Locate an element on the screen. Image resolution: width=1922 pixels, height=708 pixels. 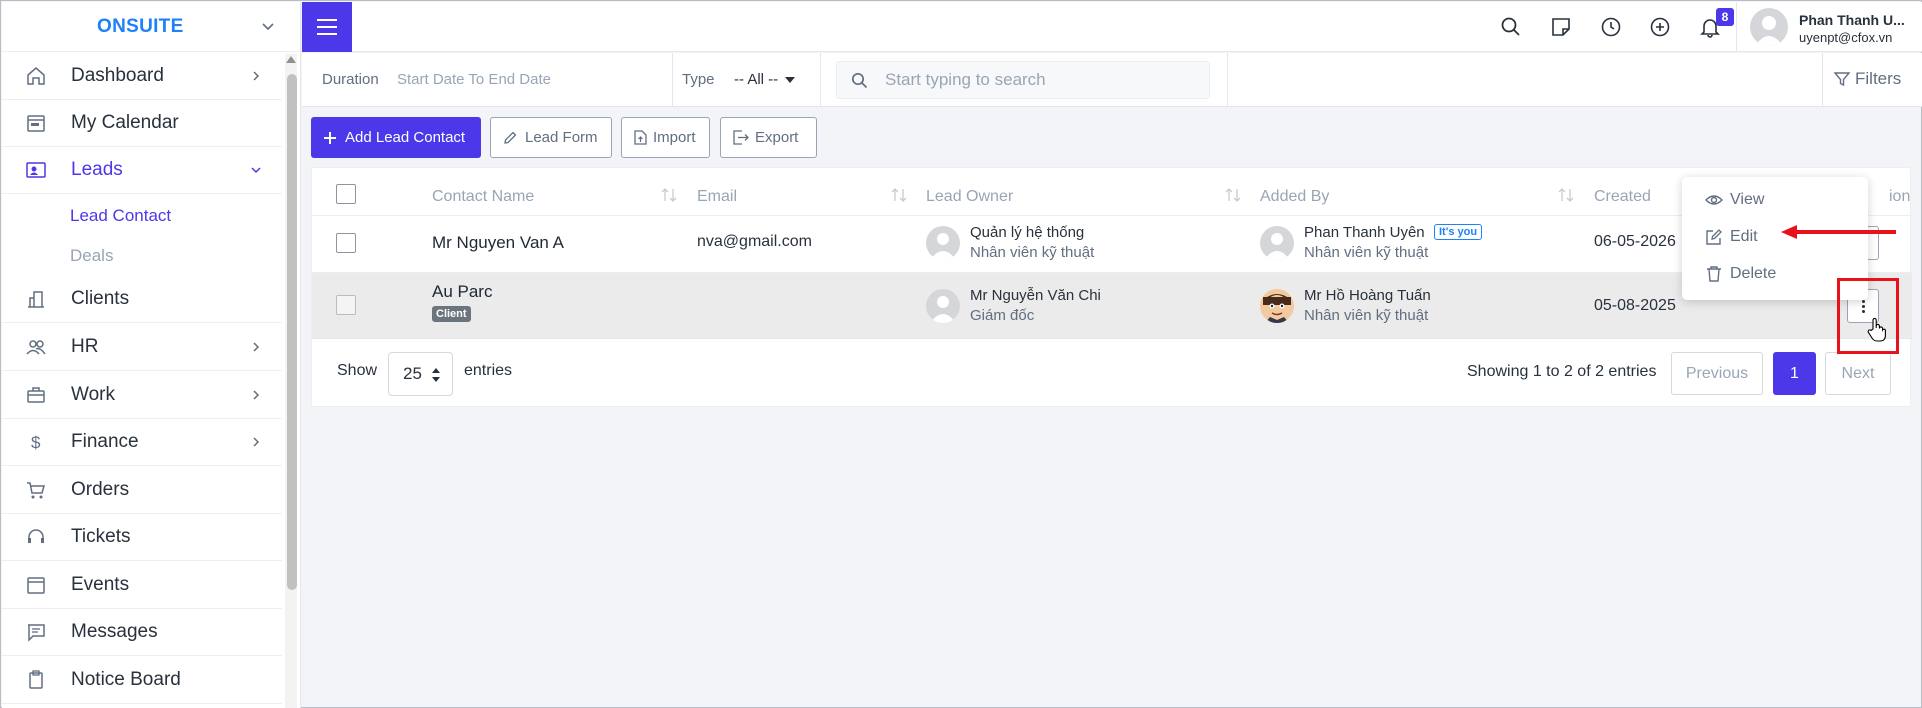
export-button: Export is located at coordinates (768, 137).